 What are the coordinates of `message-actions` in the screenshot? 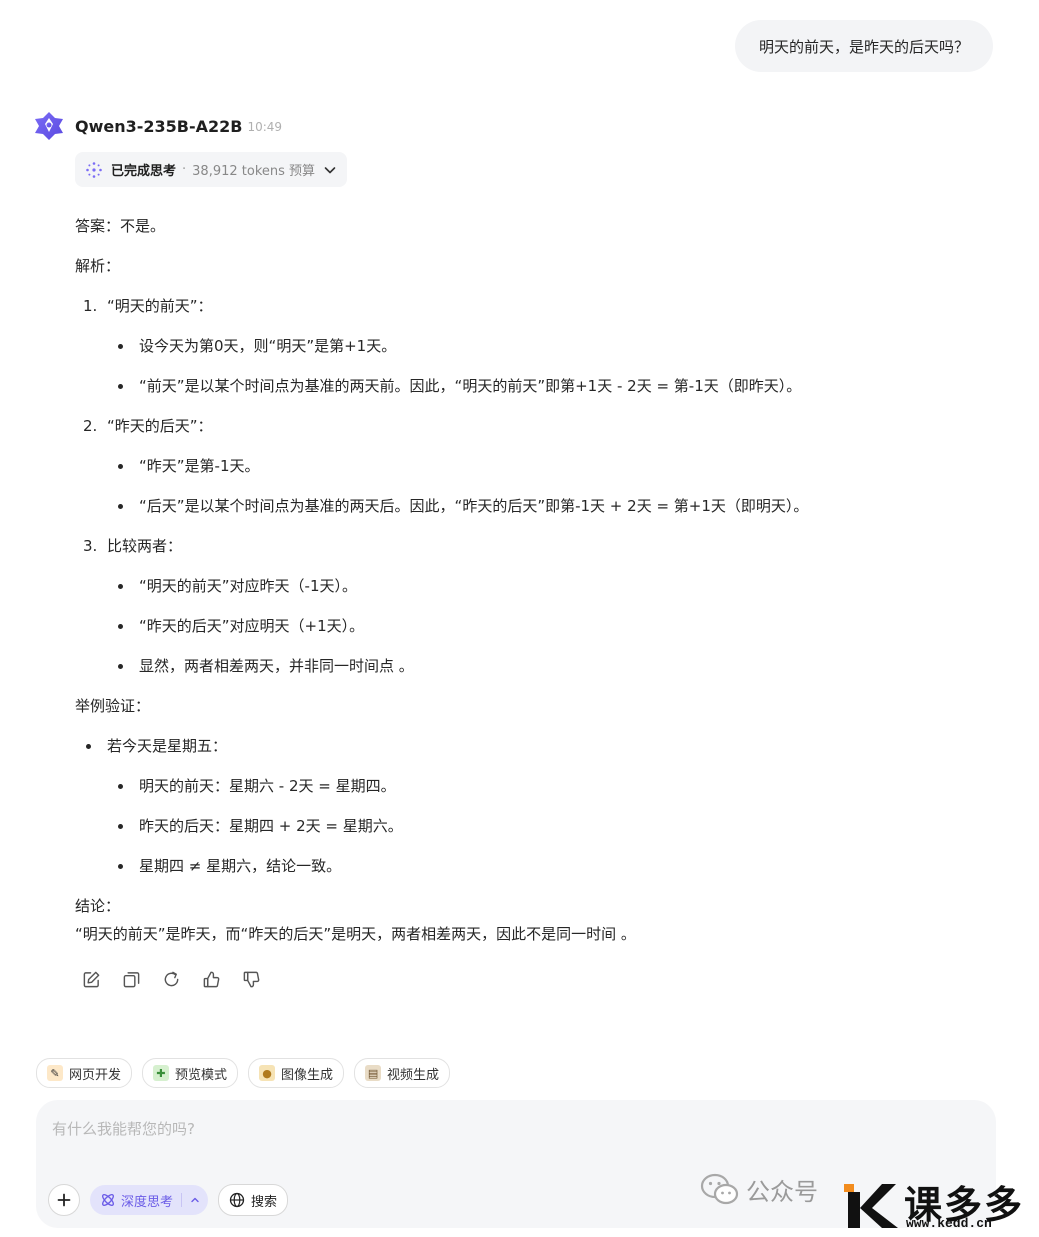 It's located at (180, 979).